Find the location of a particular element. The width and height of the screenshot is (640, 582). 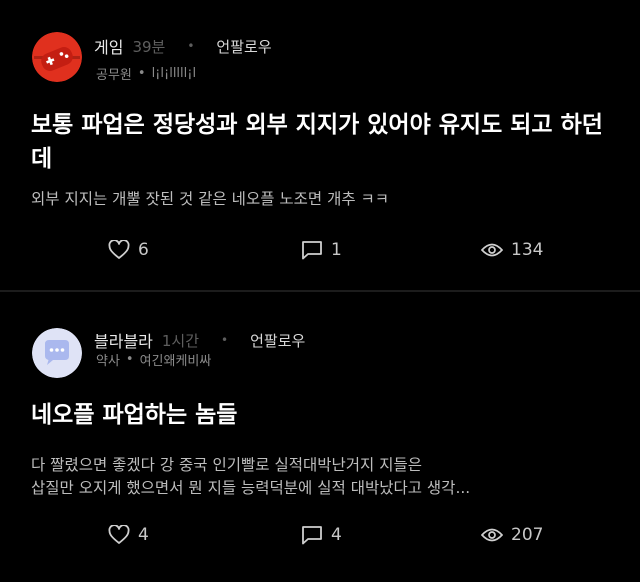

author-company: 약사 is located at coordinates (108, 361).